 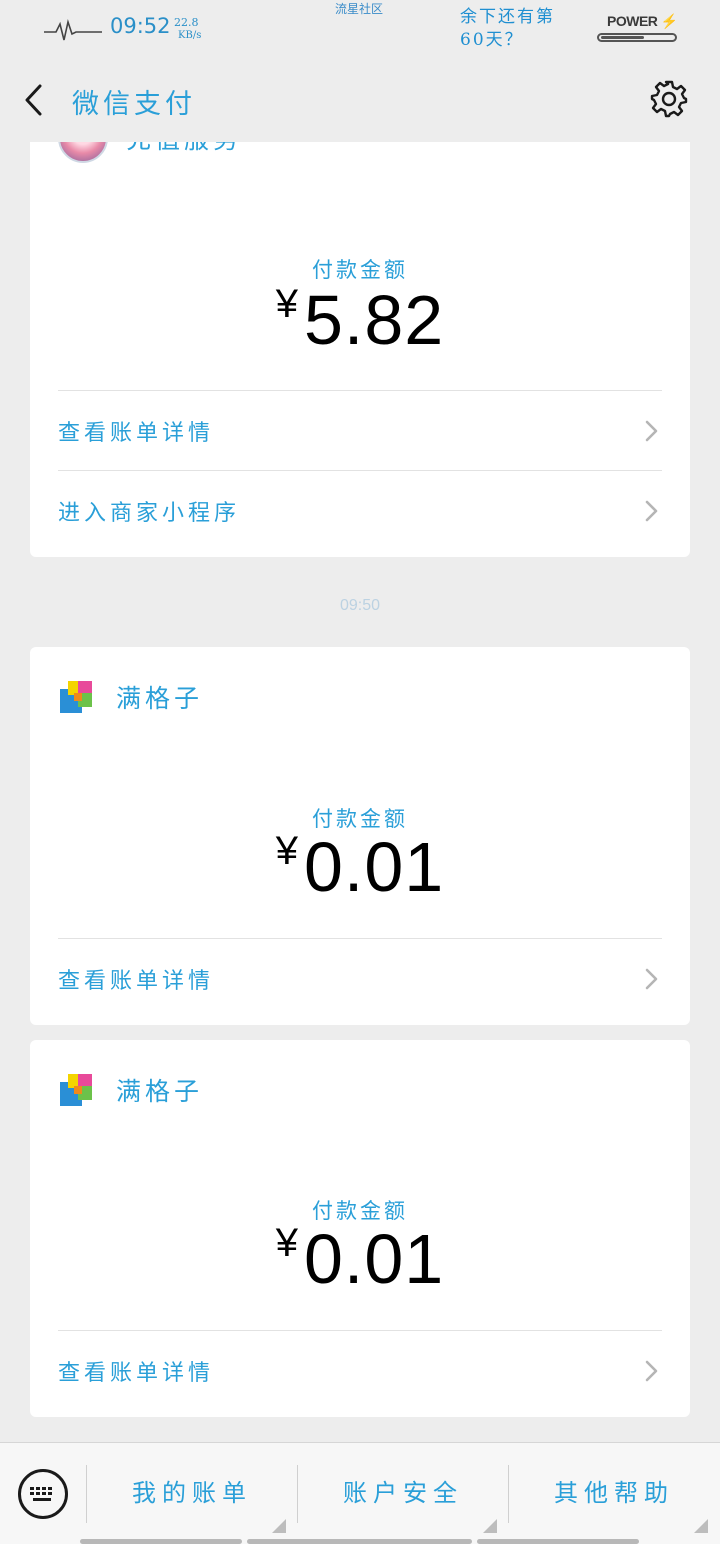 What do you see at coordinates (186, 22) in the screenshot?
I see `network-speed-value: 22.8` at bounding box center [186, 22].